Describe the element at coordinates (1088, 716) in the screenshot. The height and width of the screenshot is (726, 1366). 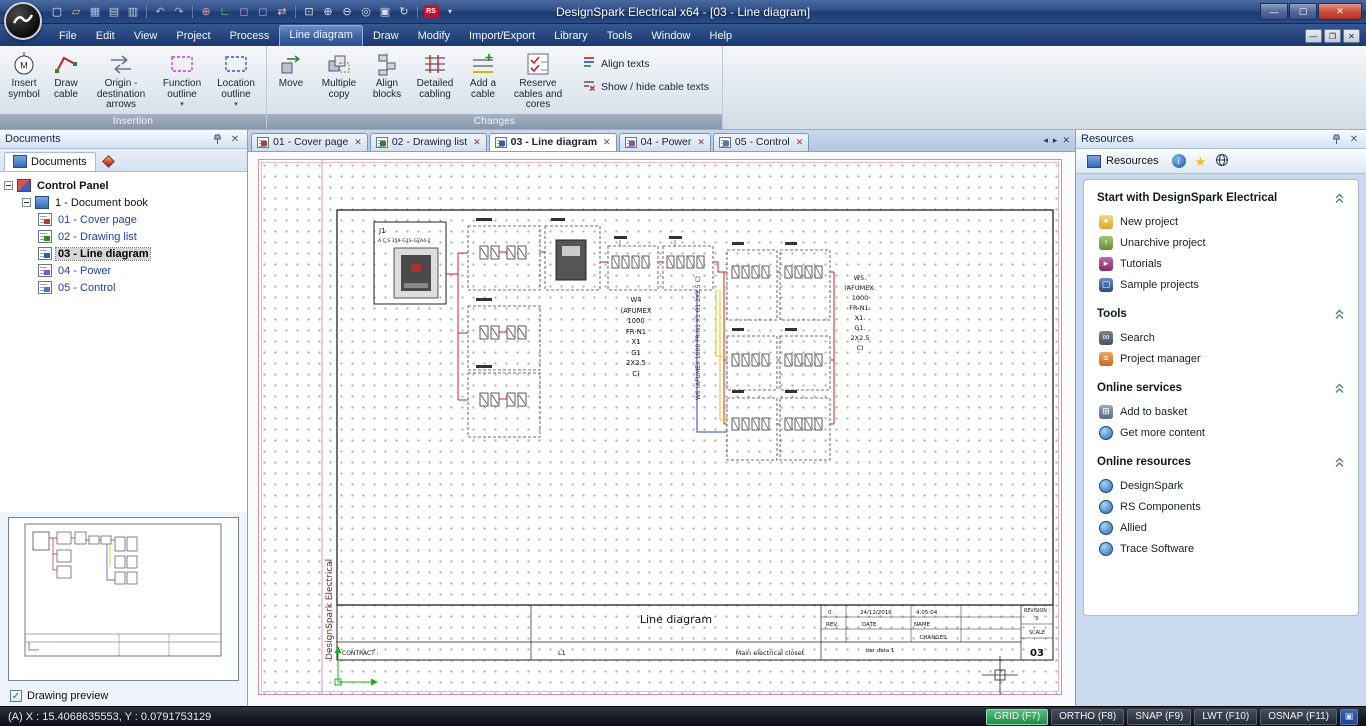
I see `toggle-ortho: ORTHO (F8)` at that location.